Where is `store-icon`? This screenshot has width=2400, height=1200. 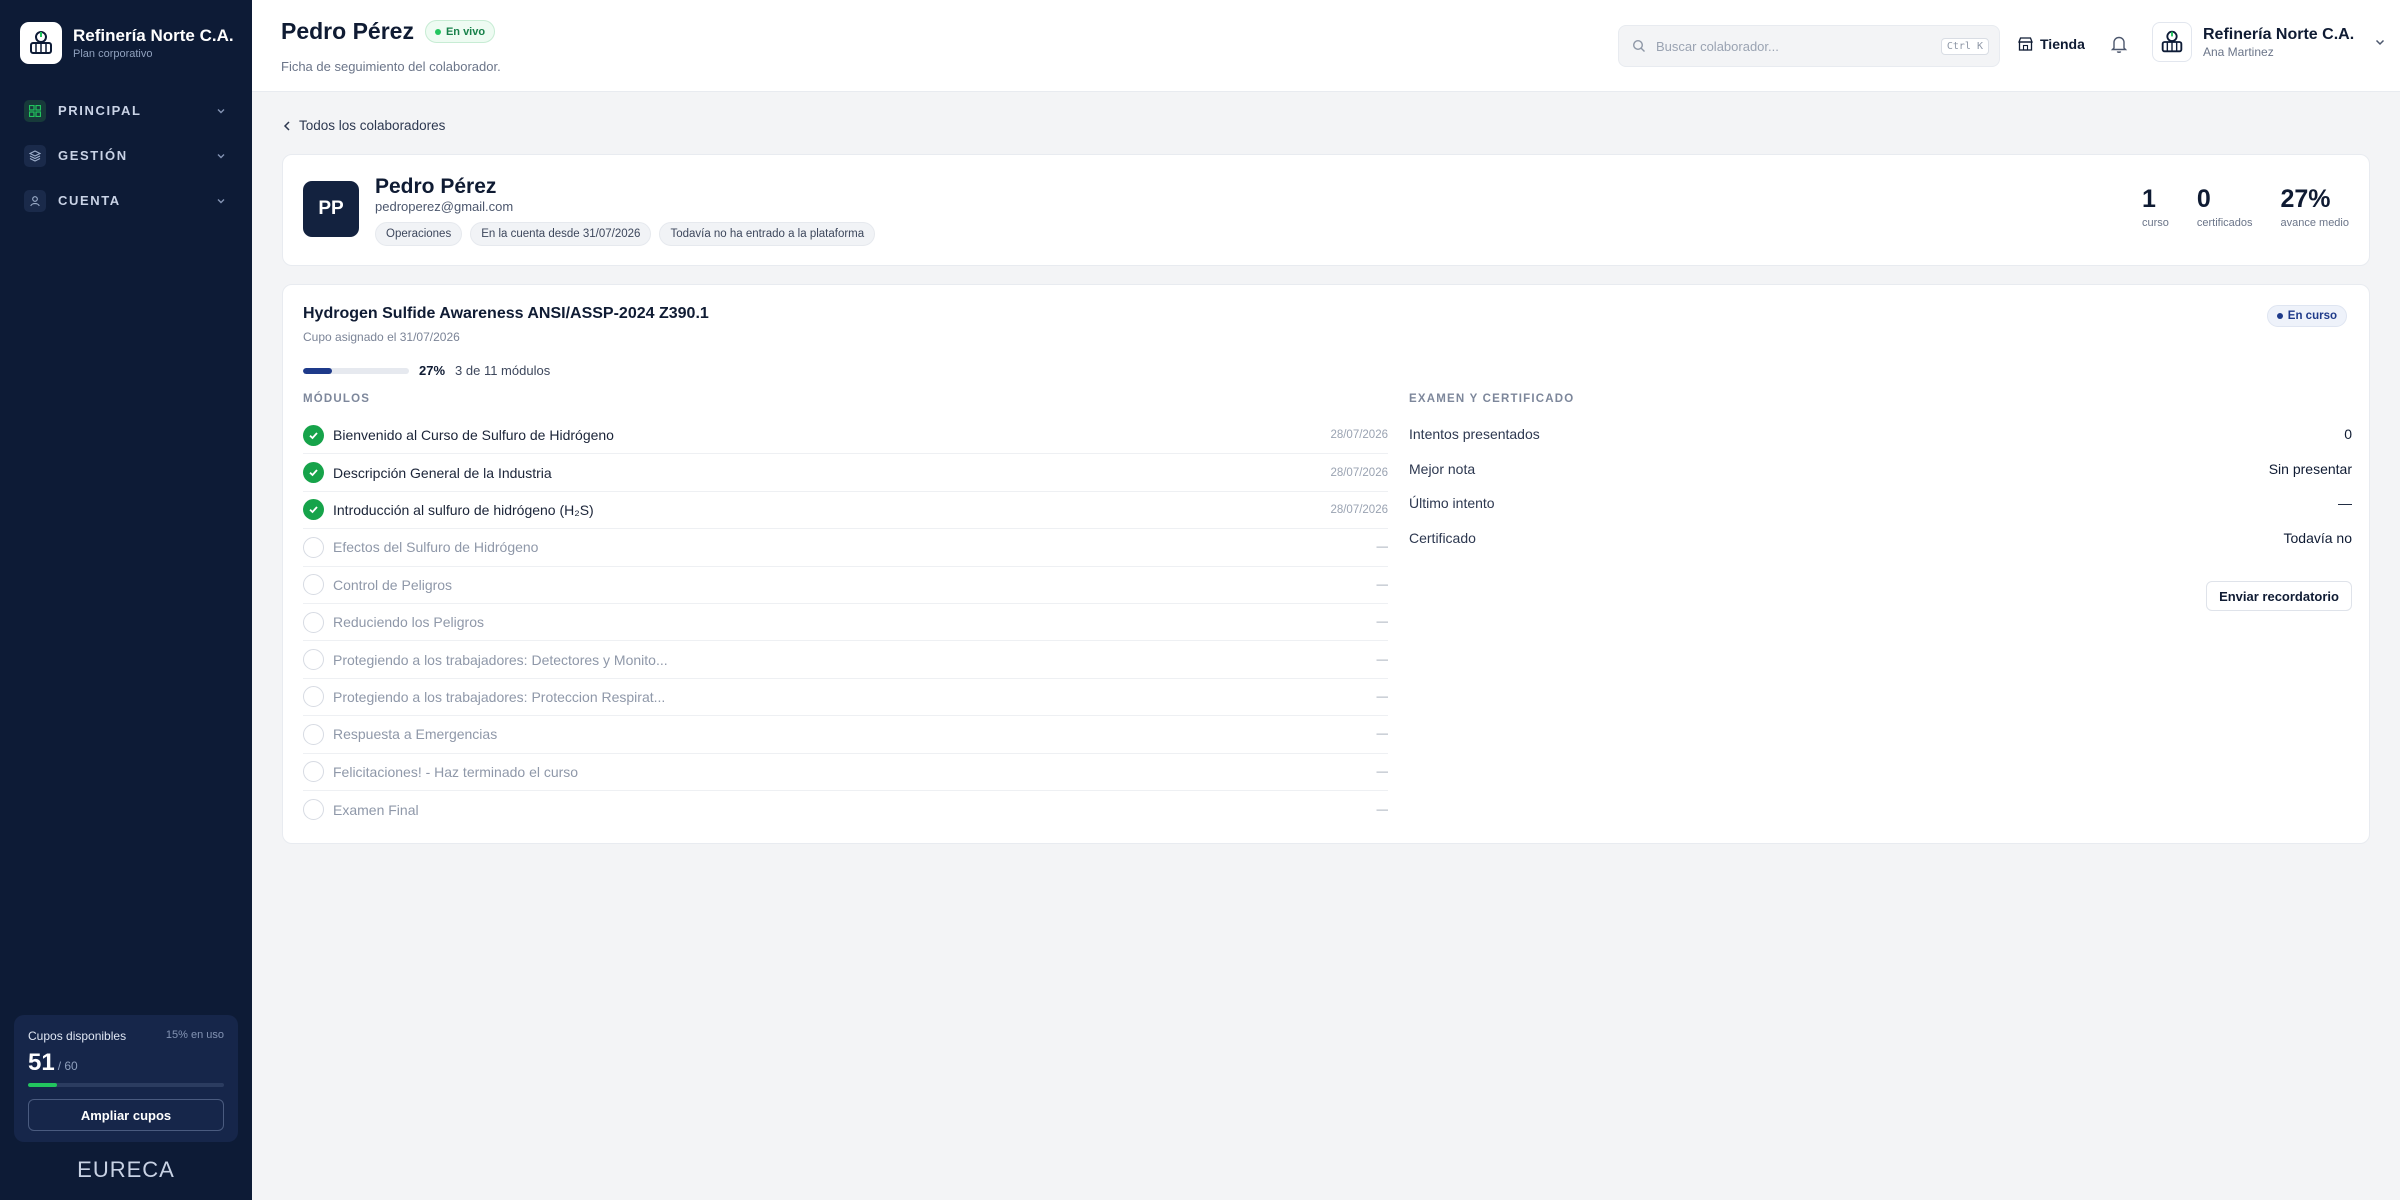 store-icon is located at coordinates (2025, 44).